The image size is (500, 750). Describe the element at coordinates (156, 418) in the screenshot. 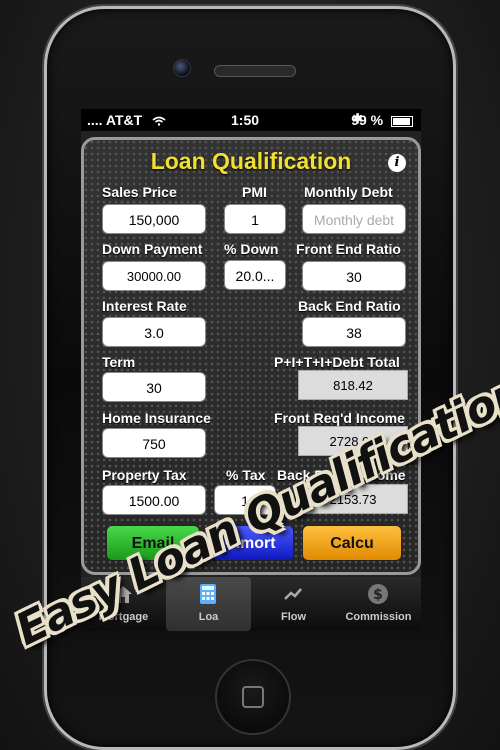

I see `home-insurance-label: Home Insurance` at that location.